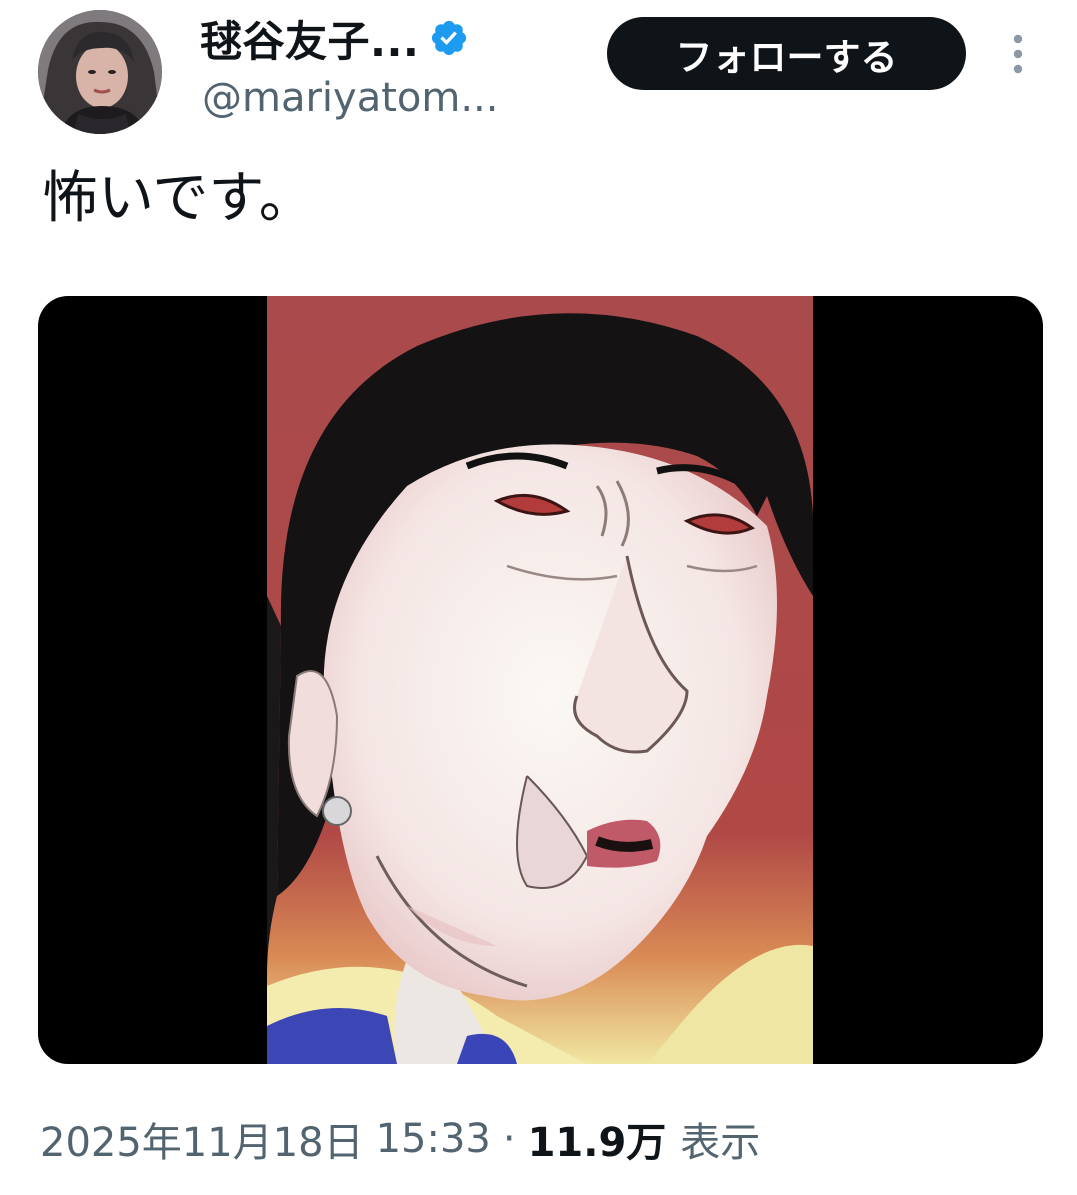 This screenshot has height=1195, width=1077. I want to click on vertical-ellipsis-icon, so click(1018, 54).